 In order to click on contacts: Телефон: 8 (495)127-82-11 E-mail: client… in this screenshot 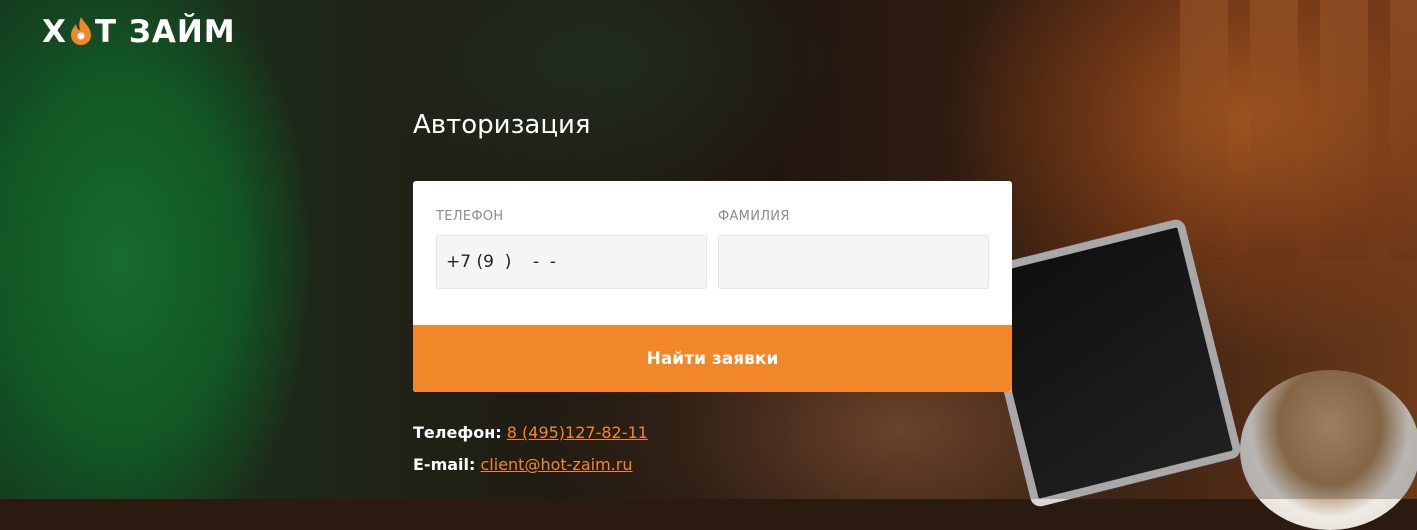, I will do `click(530, 454)`.